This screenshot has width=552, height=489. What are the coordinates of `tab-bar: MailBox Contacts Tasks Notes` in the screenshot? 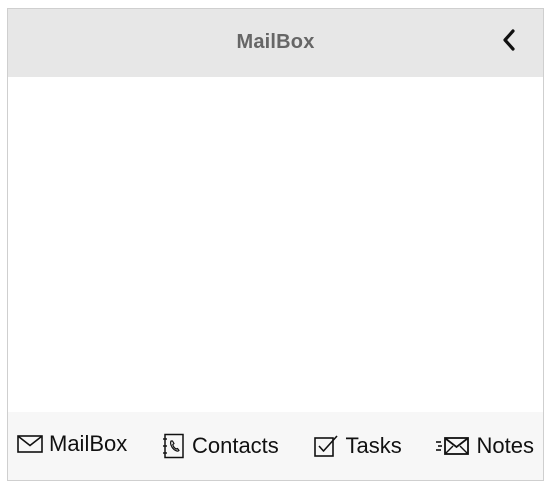 It's located at (275, 446).